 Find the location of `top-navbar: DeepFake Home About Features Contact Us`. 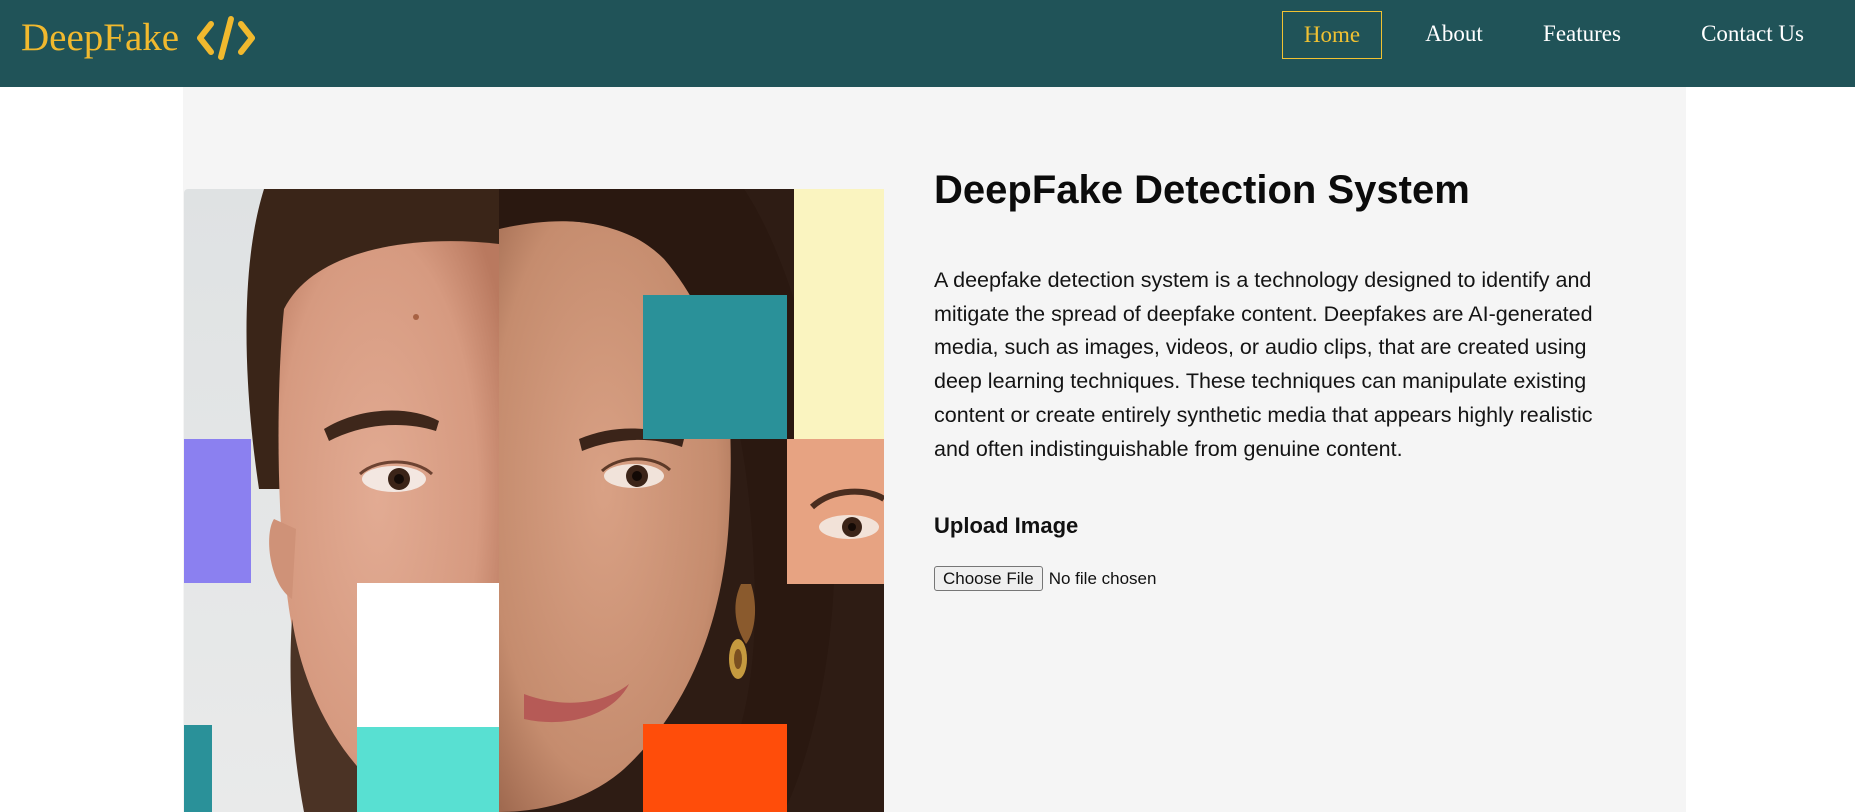

top-navbar: DeepFake Home About Features Contact Us is located at coordinates (927, 43).